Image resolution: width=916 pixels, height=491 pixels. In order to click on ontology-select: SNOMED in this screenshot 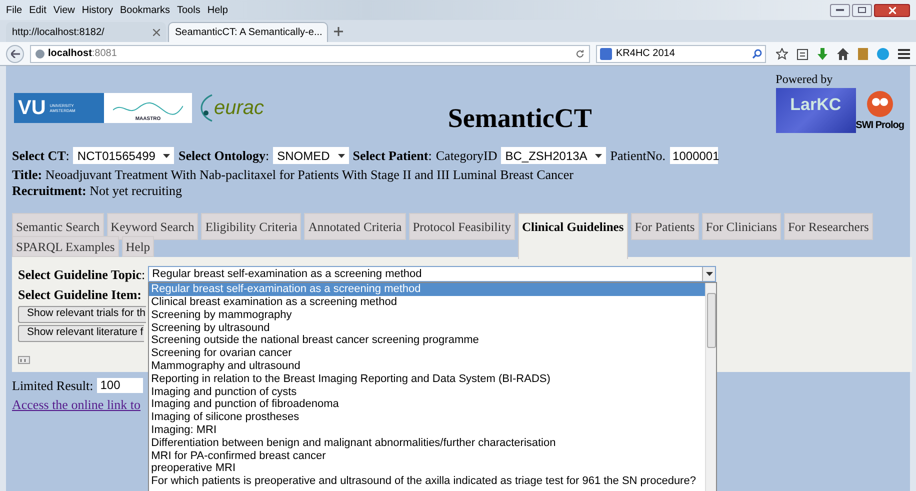, I will do `click(311, 155)`.